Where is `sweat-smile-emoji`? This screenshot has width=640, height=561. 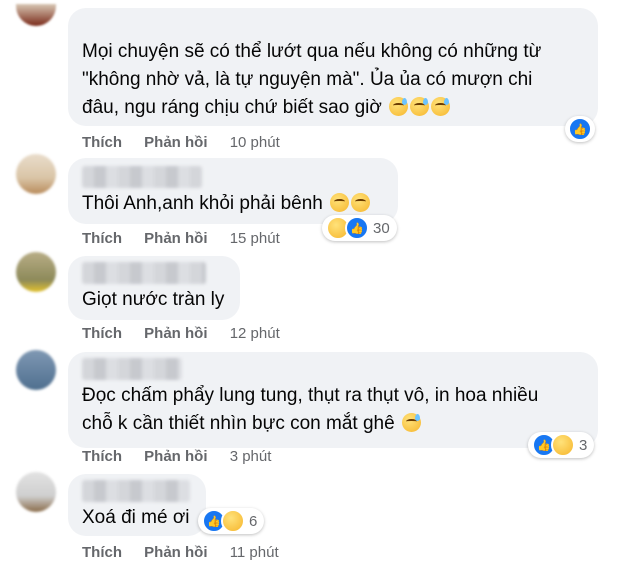
sweat-smile-emoji is located at coordinates (411, 422).